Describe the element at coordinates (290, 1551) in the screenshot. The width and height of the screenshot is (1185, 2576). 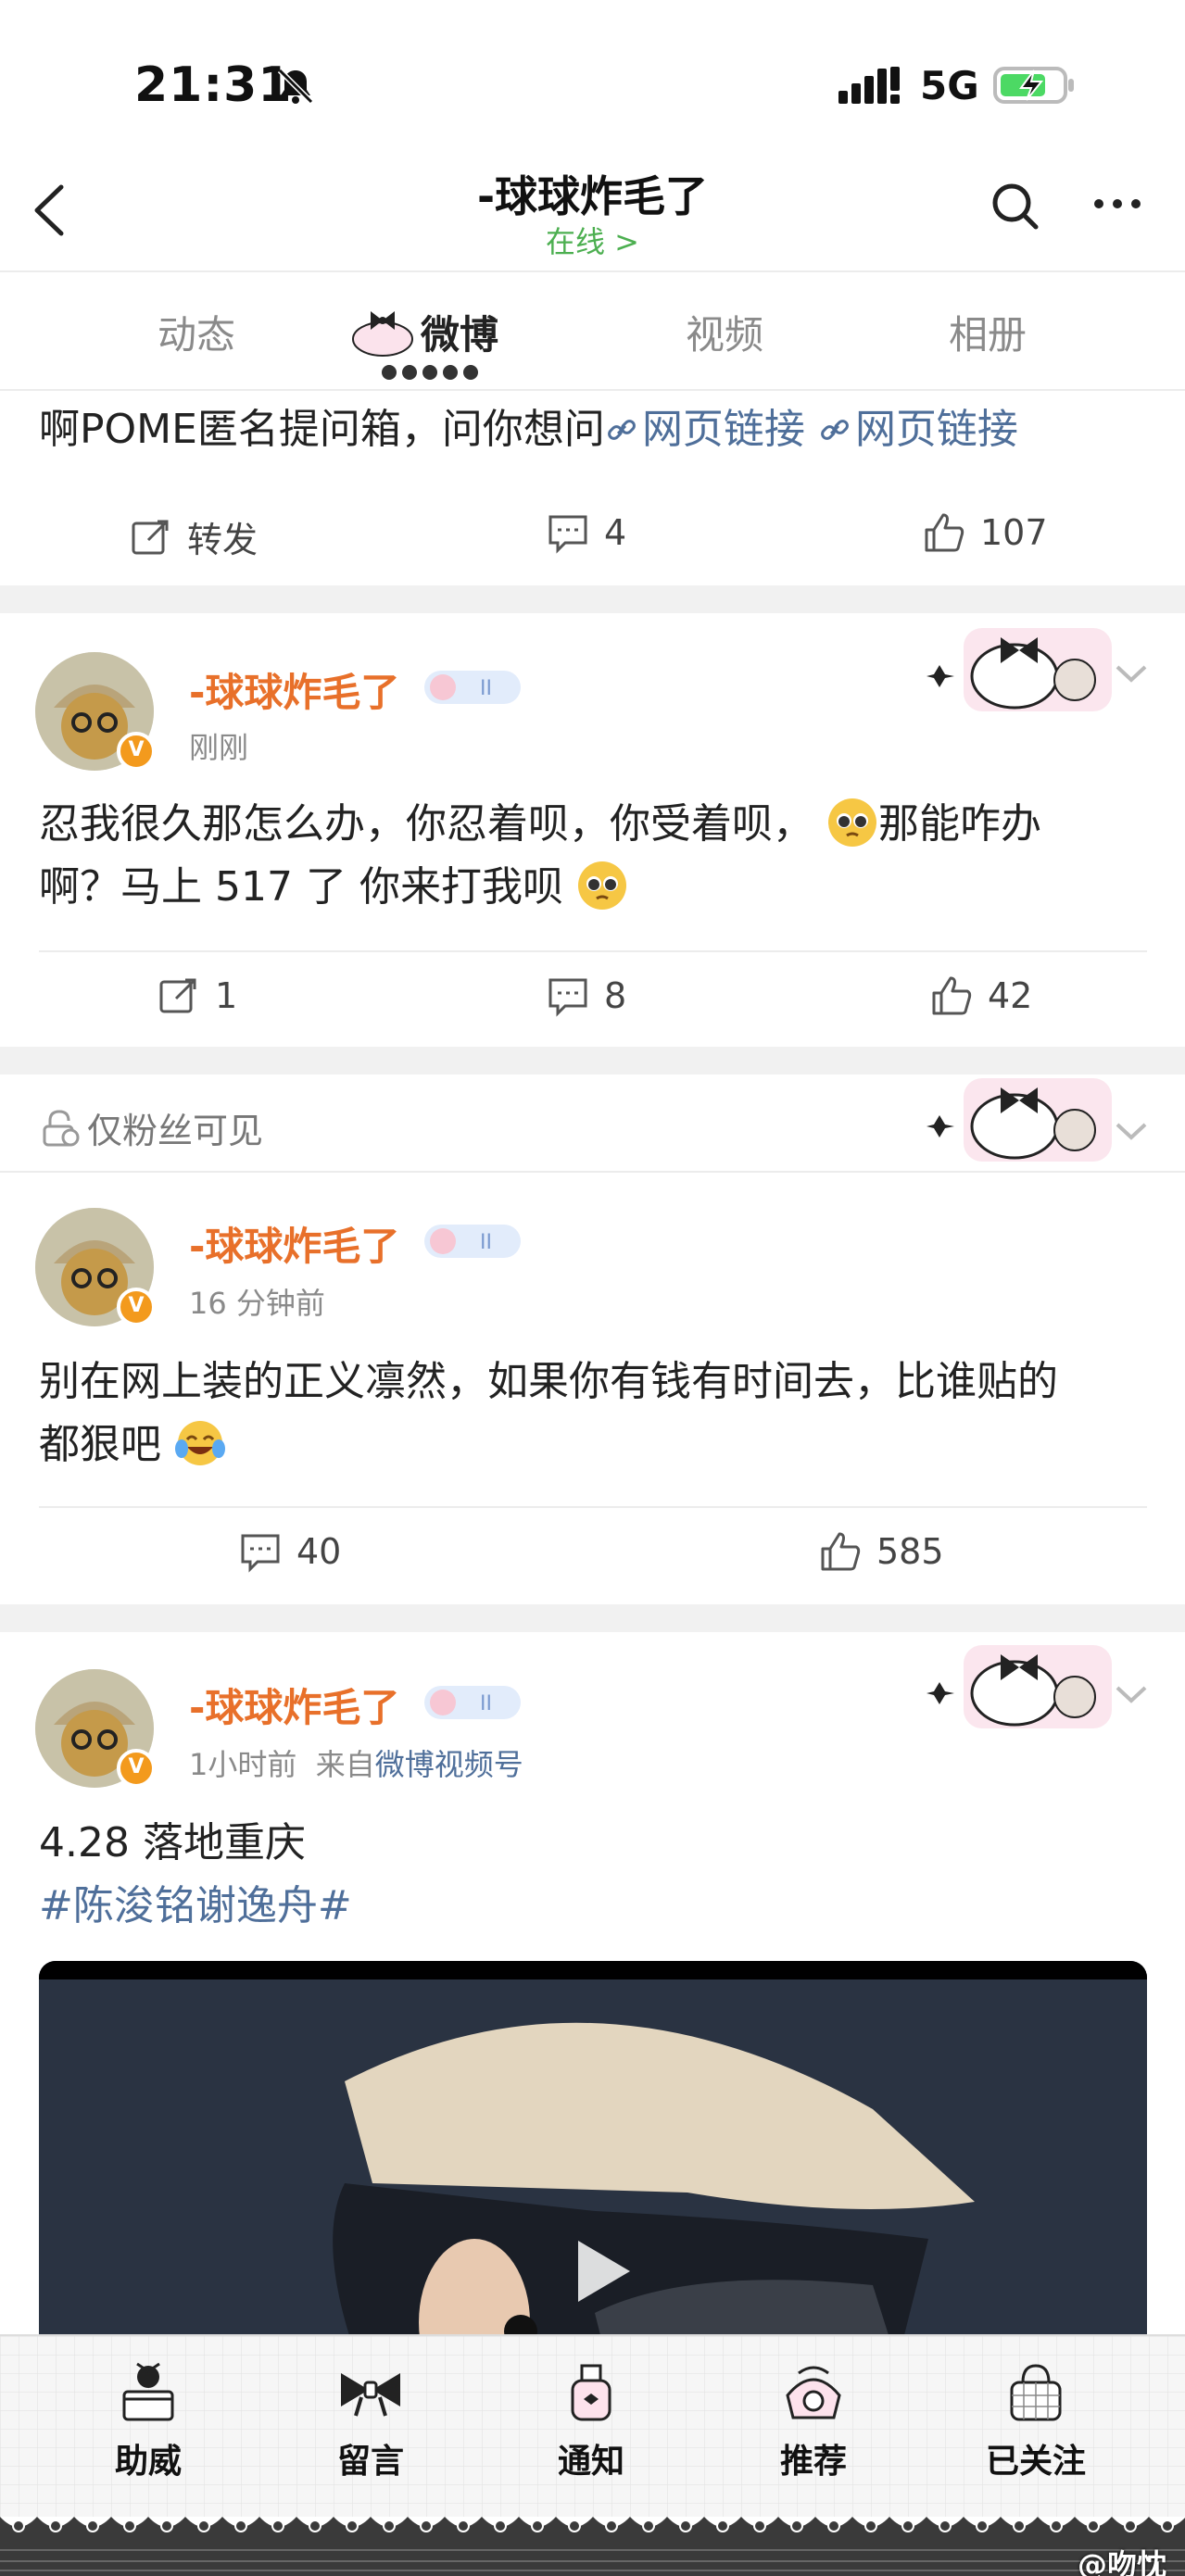
I see `comment-button: 40` at that location.